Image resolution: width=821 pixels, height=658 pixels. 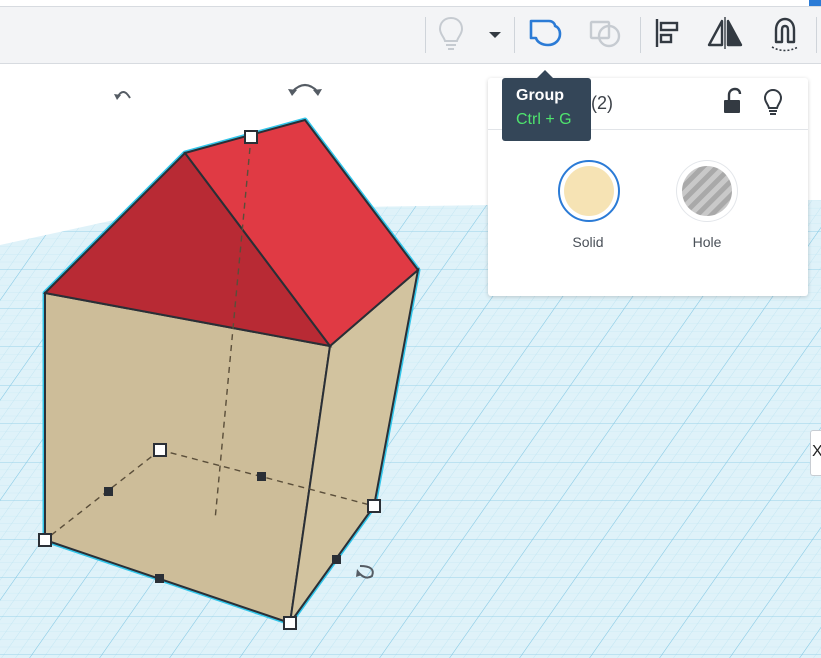 I want to click on side-panel-tab: X, so click(x=815, y=453).